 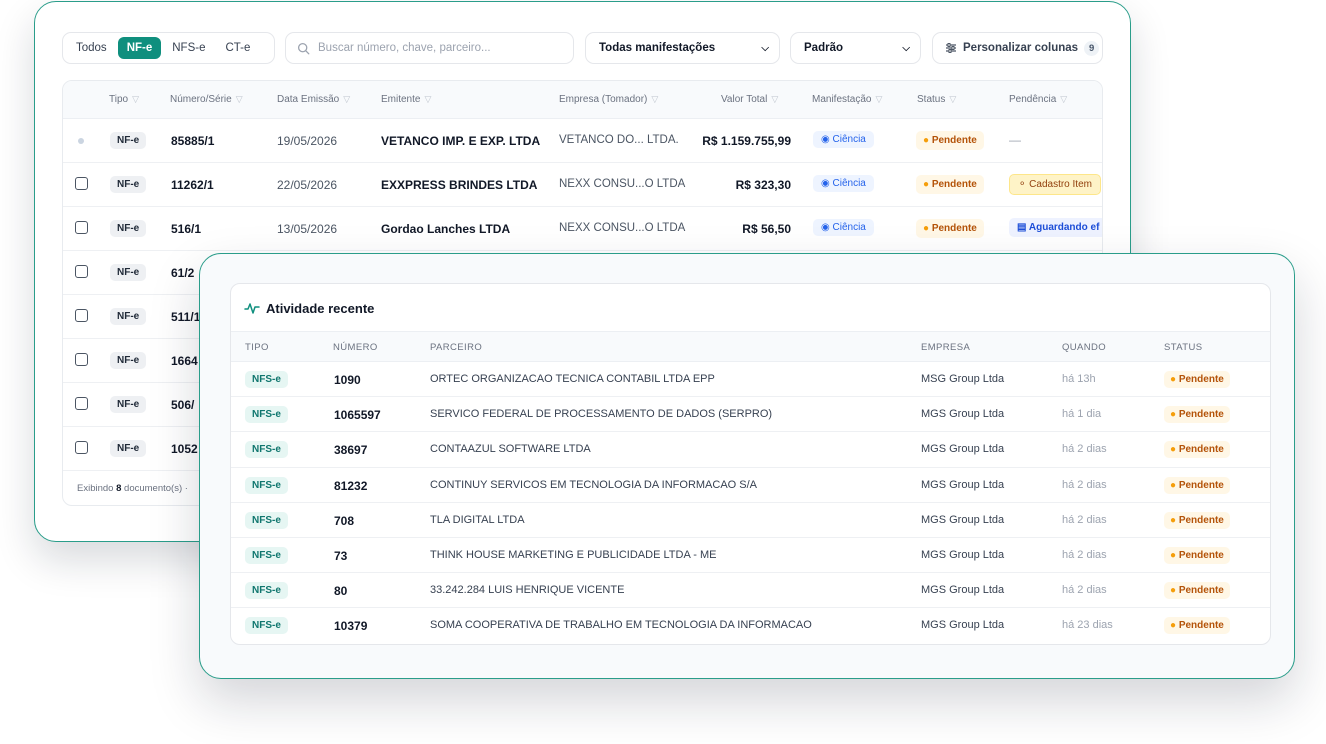 What do you see at coordinates (206, 99) in the screenshot?
I see `col-numero: Número/Série ▽` at bounding box center [206, 99].